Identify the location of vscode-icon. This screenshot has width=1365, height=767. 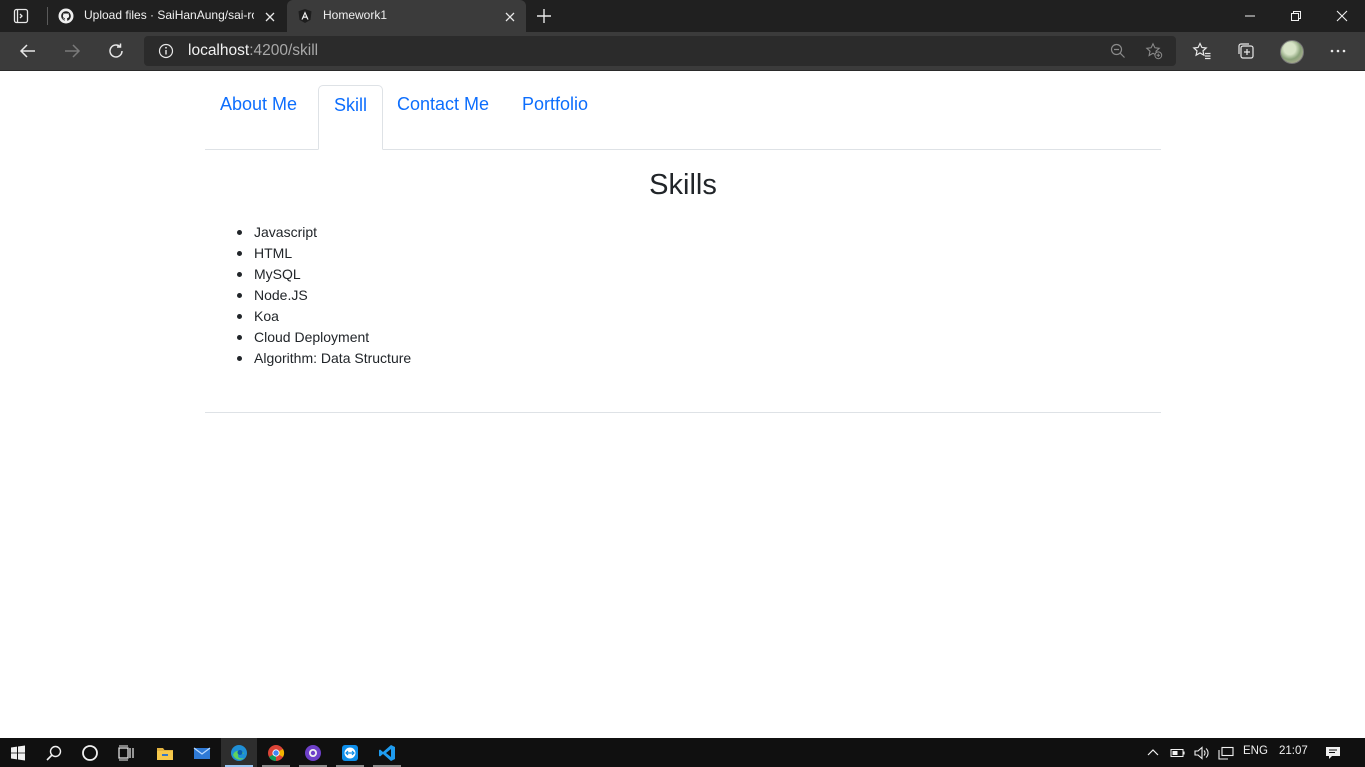
(387, 752).